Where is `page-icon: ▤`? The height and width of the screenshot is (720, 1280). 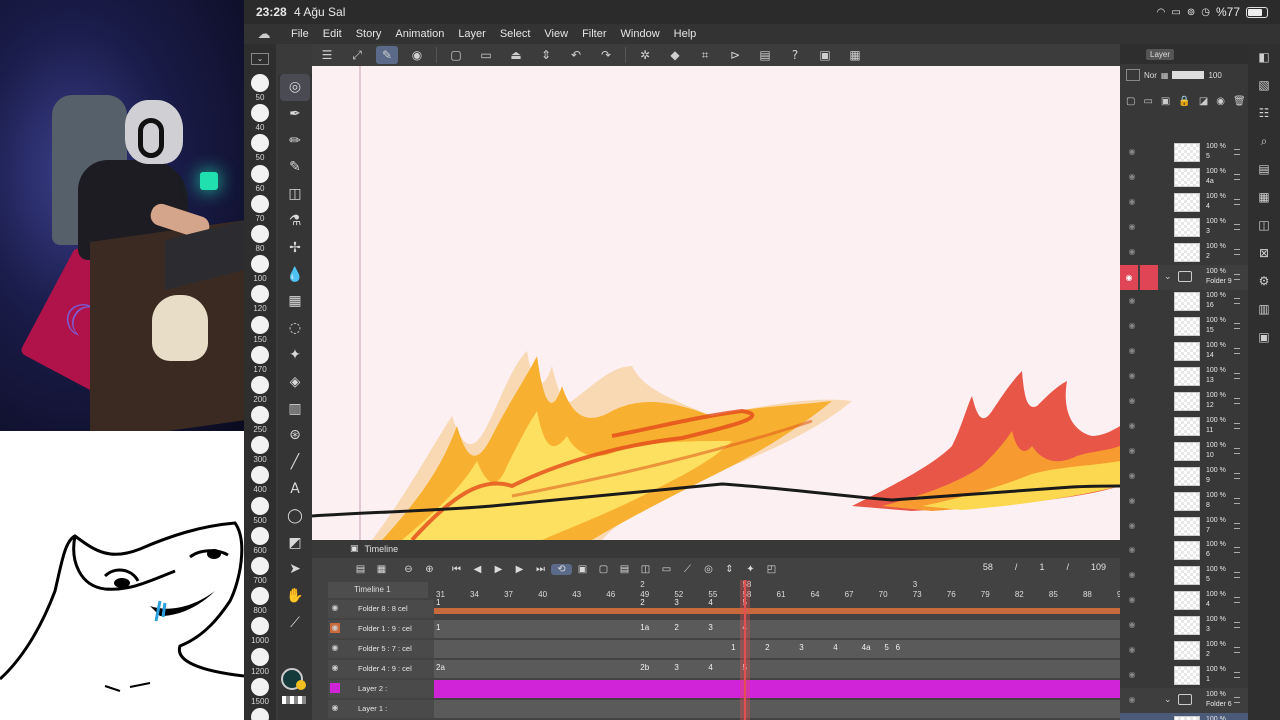 page-icon: ▤ is located at coordinates (765, 55).